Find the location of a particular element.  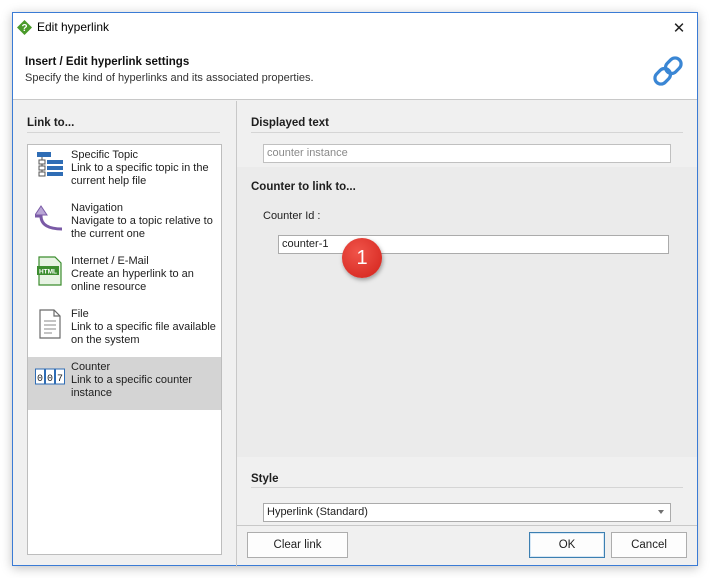

html-file-icon: HTML is located at coordinates (49, 271).